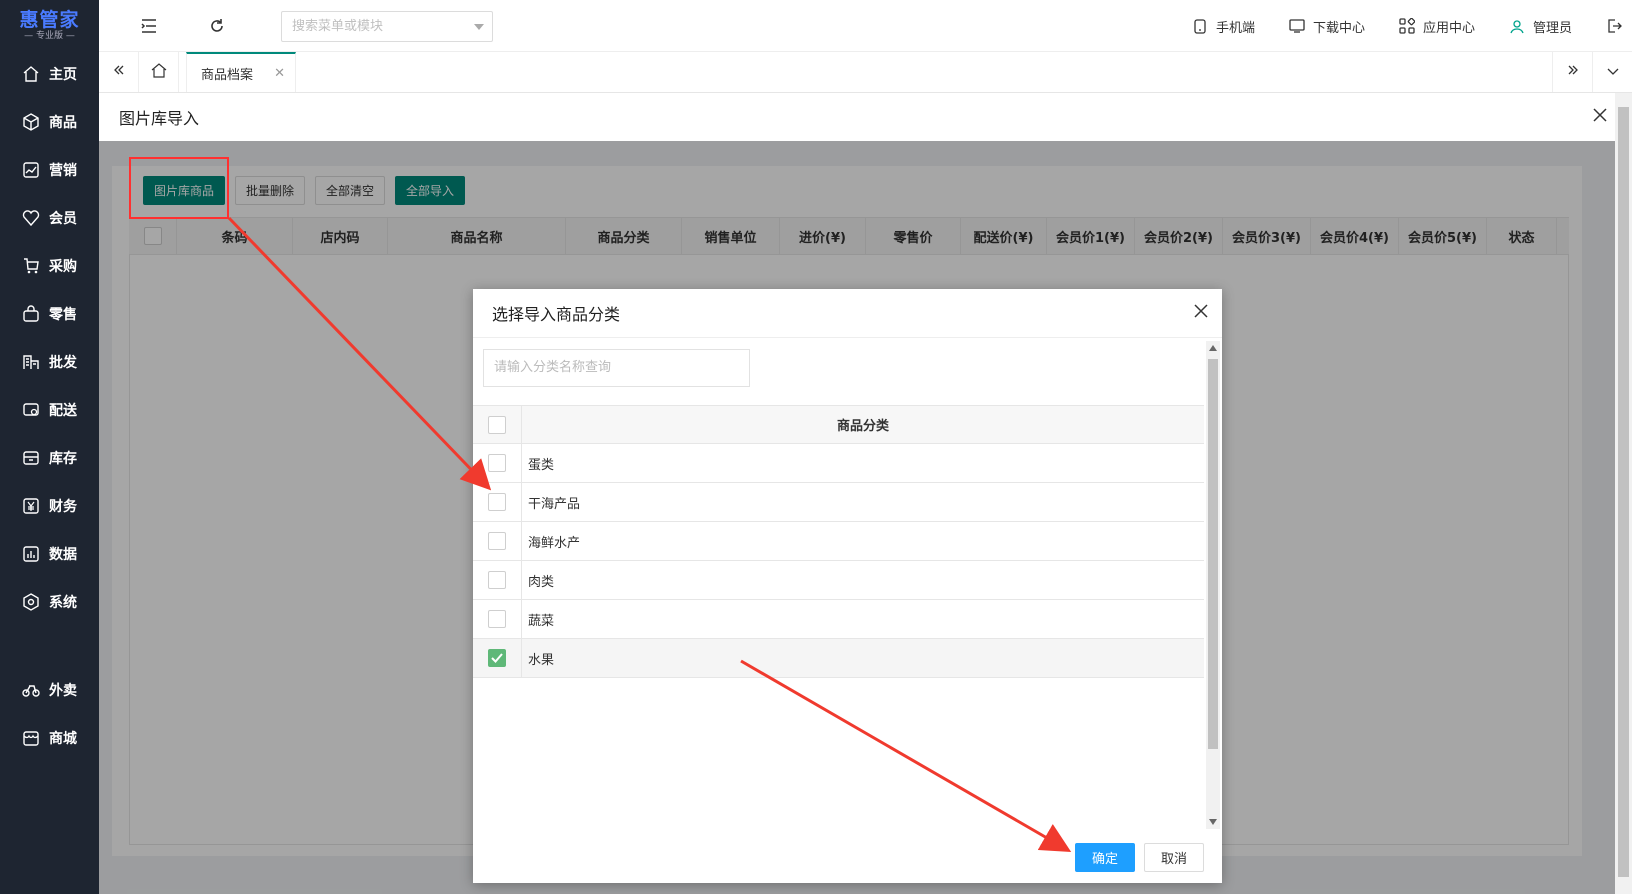  I want to click on sidebar-nav-extra: 外卖商城, so click(49, 714).